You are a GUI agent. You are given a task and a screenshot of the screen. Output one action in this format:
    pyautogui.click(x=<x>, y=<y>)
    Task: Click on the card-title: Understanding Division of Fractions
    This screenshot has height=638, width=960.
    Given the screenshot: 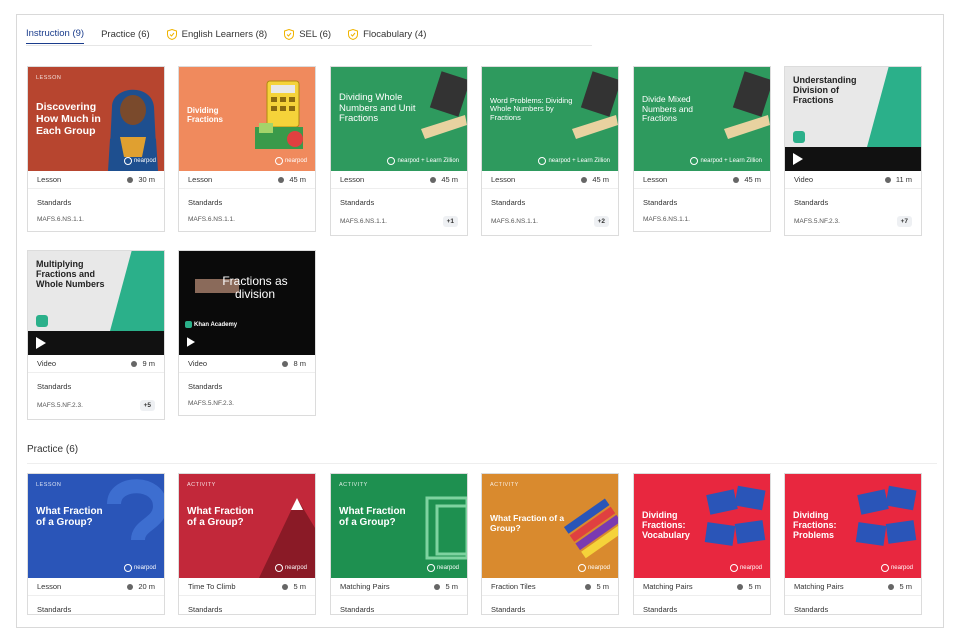 What is the action you would take?
    pyautogui.click(x=825, y=90)
    